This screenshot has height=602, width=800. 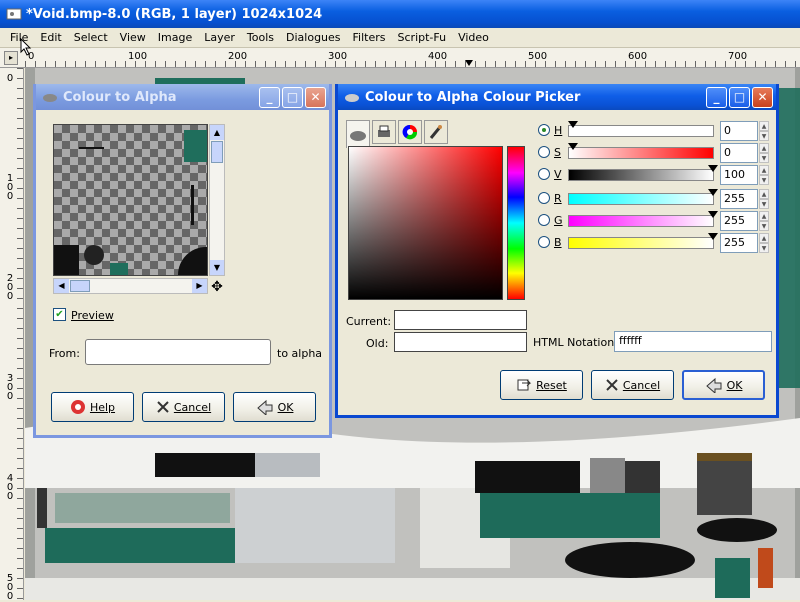 What do you see at coordinates (544, 152) in the screenshot?
I see `channel-radio-s` at bounding box center [544, 152].